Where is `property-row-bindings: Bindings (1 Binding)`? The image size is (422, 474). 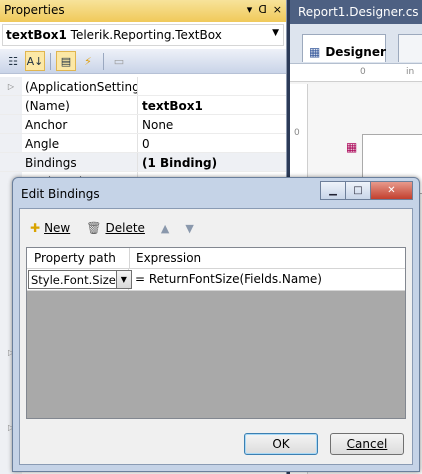 property-row-bindings: Bindings (1 Binding) is located at coordinates (143, 162).